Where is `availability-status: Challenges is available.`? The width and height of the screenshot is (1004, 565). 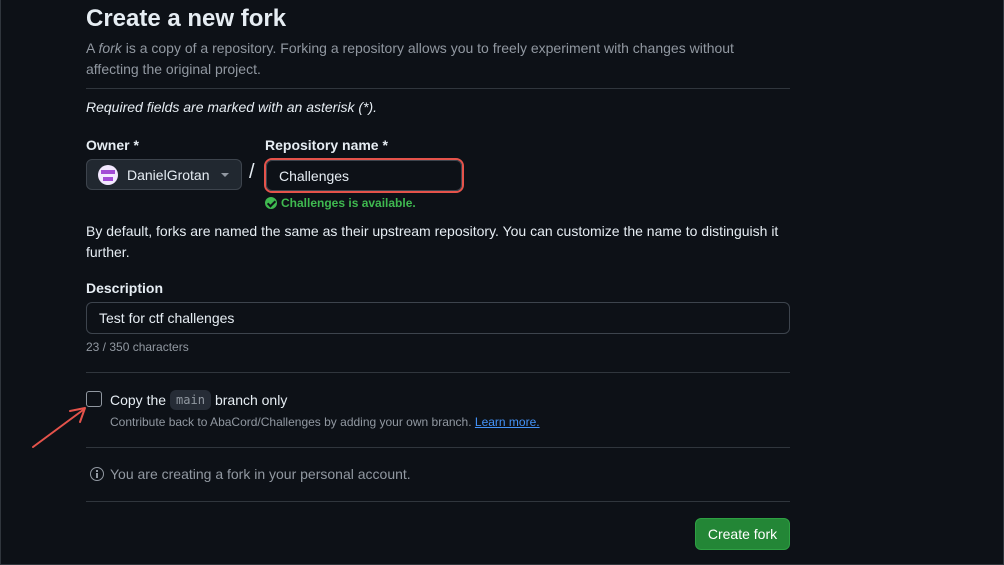 availability-status: Challenges is available. is located at coordinates (340, 203).